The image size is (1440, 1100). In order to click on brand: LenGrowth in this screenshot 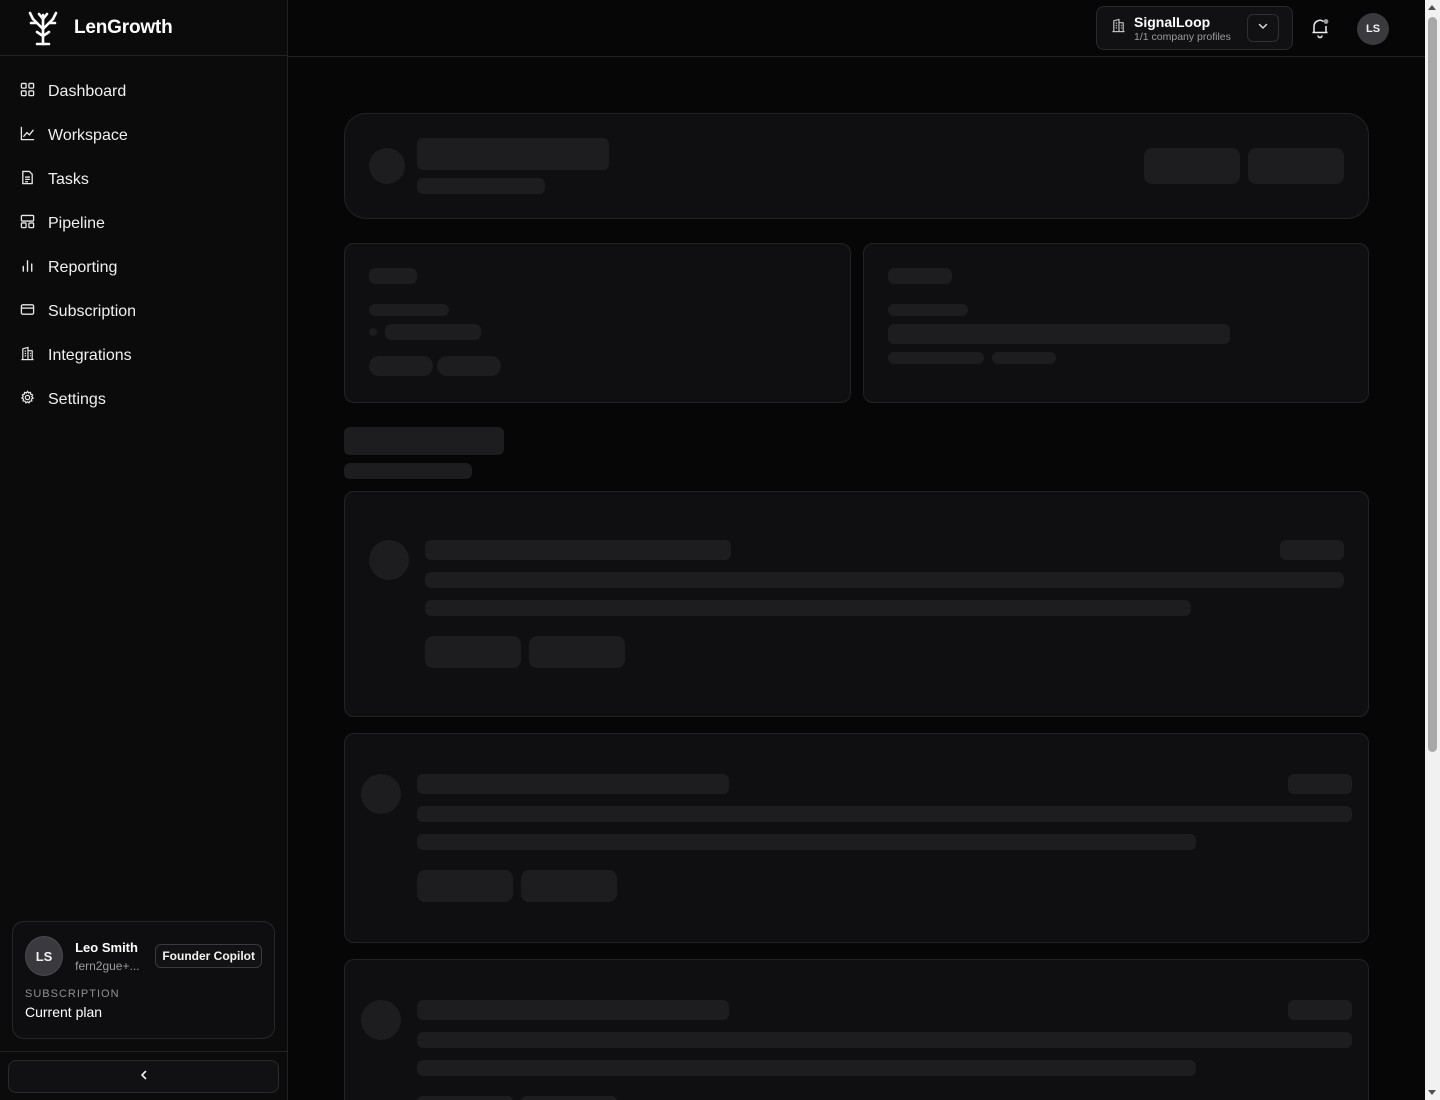, I will do `click(143, 28)`.